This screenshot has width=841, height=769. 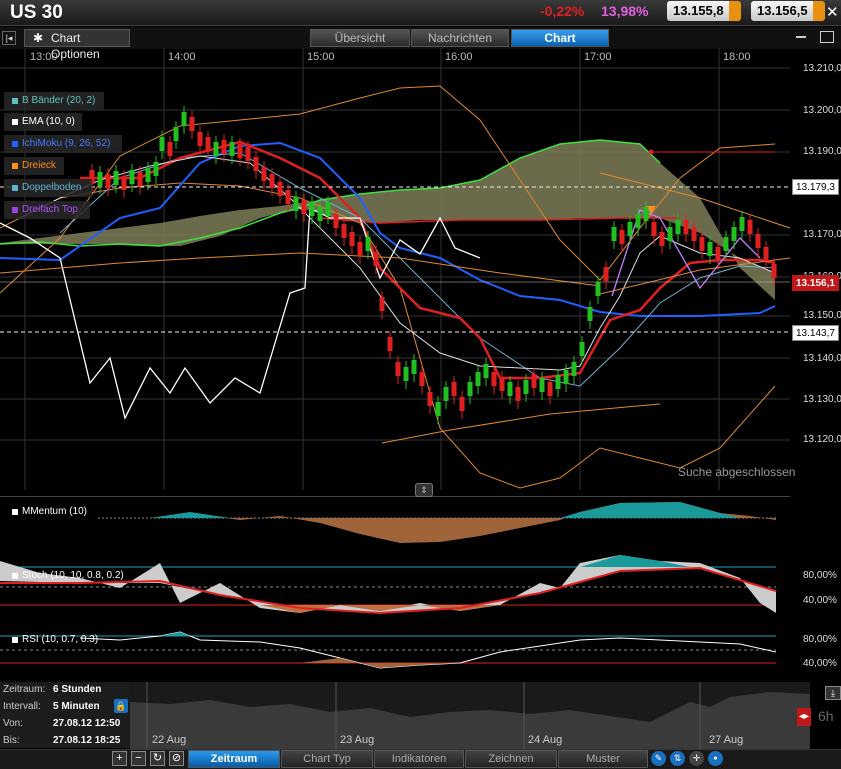 I want to click on legend-triple-top: Dreifach Top, so click(x=47, y=210).